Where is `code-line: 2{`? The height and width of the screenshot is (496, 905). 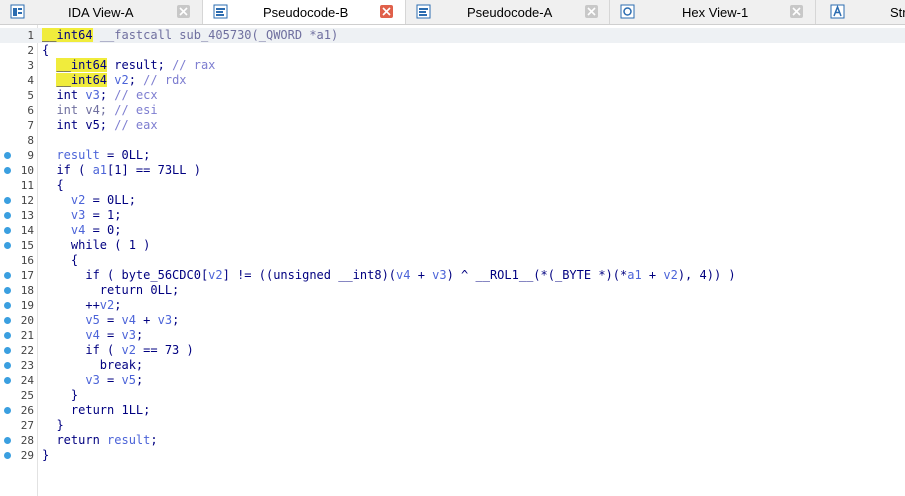
code-line: 2{ is located at coordinates (452, 50).